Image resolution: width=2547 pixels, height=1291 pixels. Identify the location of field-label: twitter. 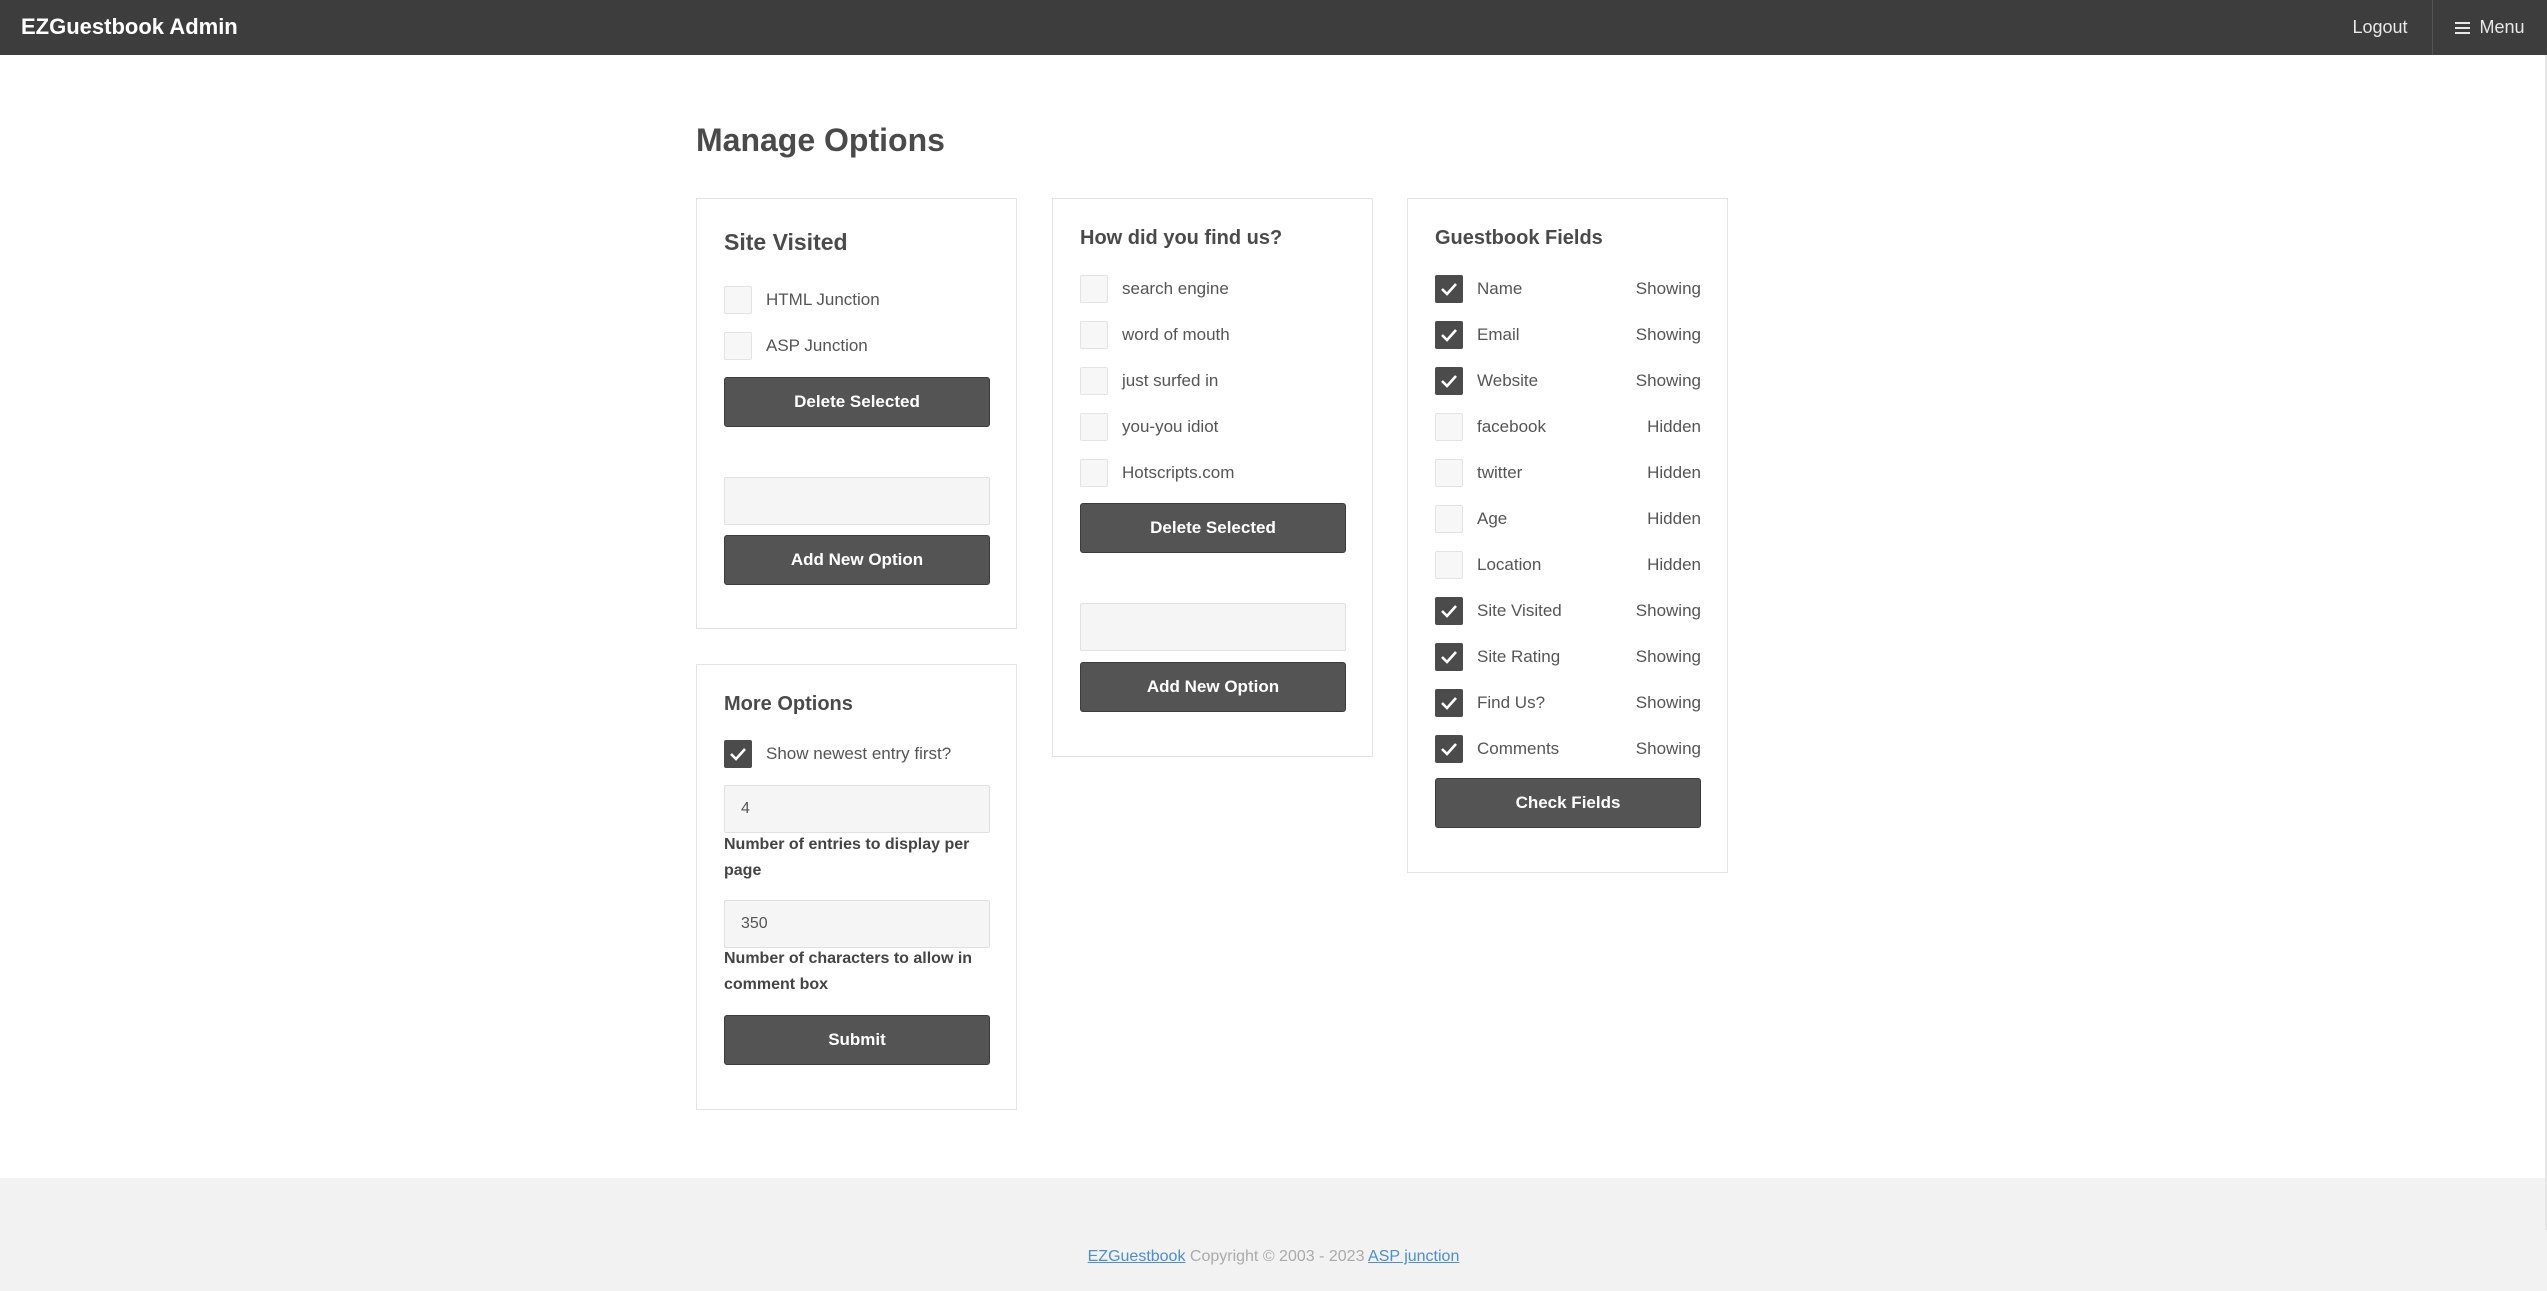
(1500, 472).